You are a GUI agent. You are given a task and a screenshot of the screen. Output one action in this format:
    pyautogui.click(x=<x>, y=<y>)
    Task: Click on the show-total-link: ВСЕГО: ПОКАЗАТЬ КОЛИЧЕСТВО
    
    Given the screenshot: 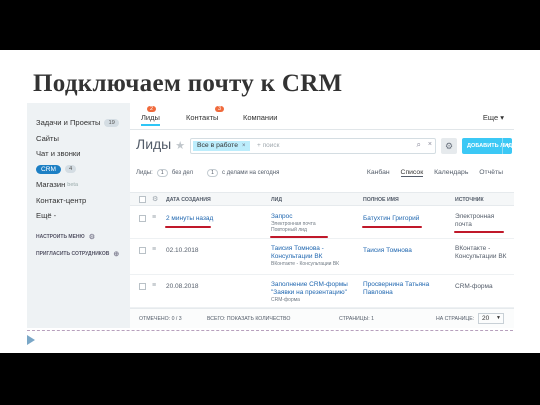 What is the action you would take?
    pyautogui.click(x=248, y=319)
    